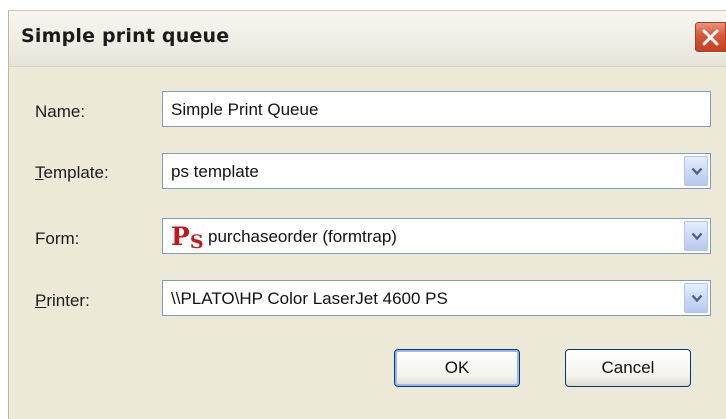 The width and height of the screenshot is (726, 419). Describe the element at coordinates (57, 238) in the screenshot. I see `form-label: Form:` at that location.